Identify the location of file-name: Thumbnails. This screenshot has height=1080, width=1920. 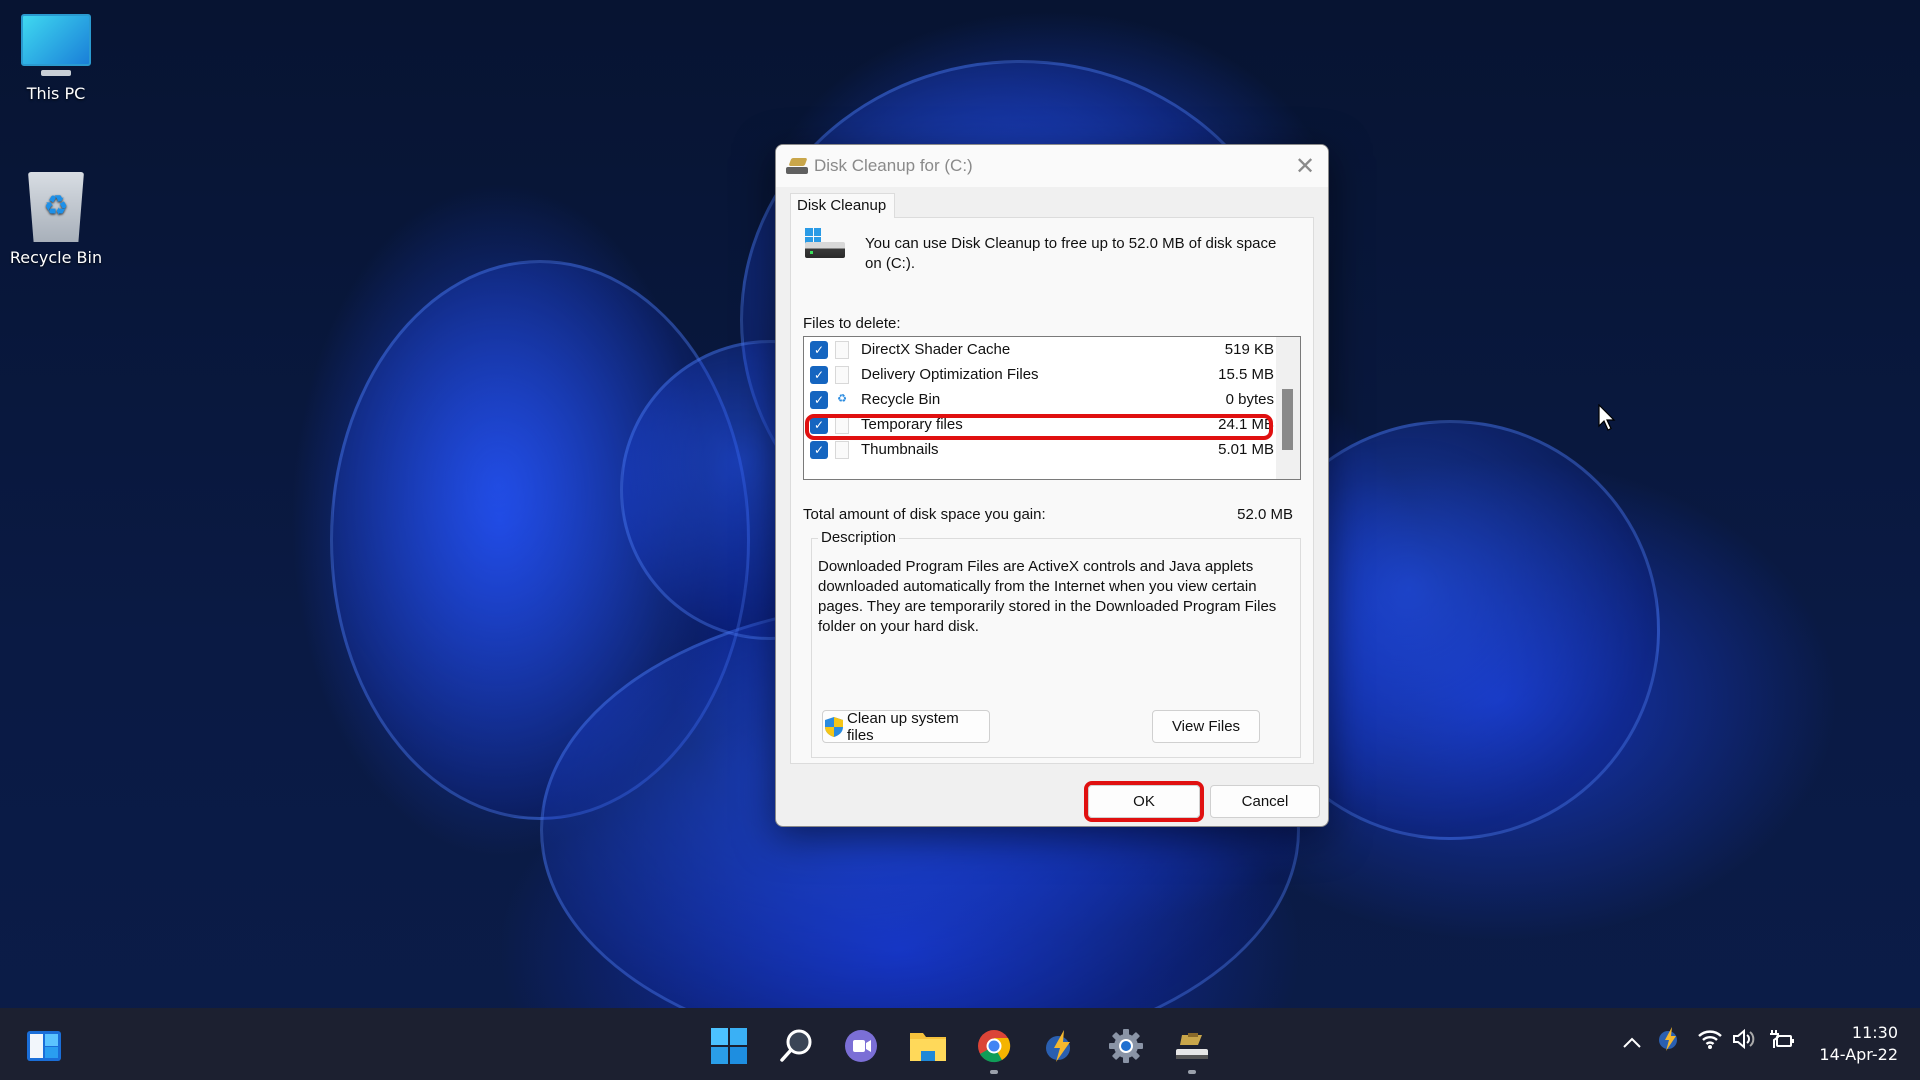
(900, 449).